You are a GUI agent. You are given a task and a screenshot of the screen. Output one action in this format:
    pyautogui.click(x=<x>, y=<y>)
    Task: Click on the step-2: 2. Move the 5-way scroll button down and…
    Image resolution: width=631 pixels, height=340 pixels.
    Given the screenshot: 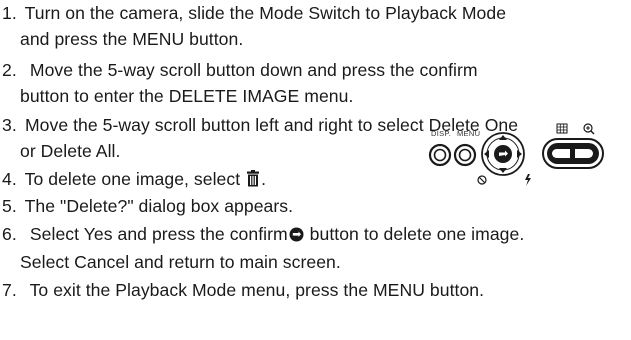 What is the action you would take?
    pyautogui.click(x=239, y=83)
    